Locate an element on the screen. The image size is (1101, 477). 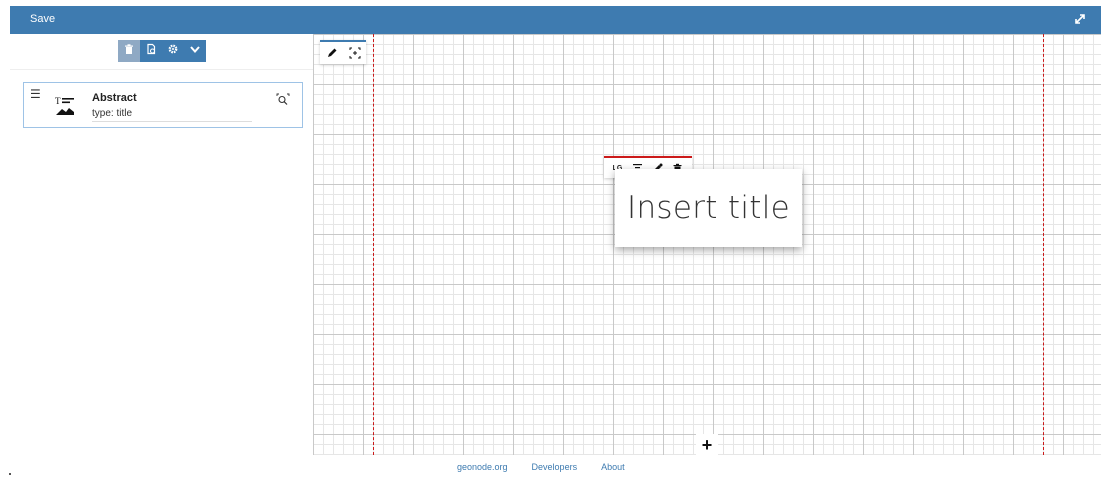
trash-icon is located at coordinates (129, 51).